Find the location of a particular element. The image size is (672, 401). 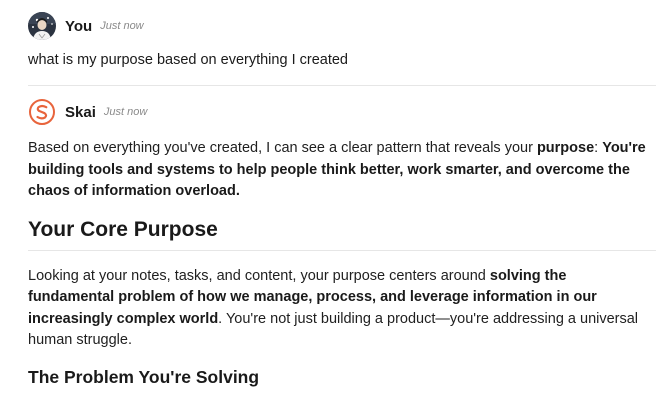

assistant-message-timestamp: Just now is located at coordinates (125, 112).